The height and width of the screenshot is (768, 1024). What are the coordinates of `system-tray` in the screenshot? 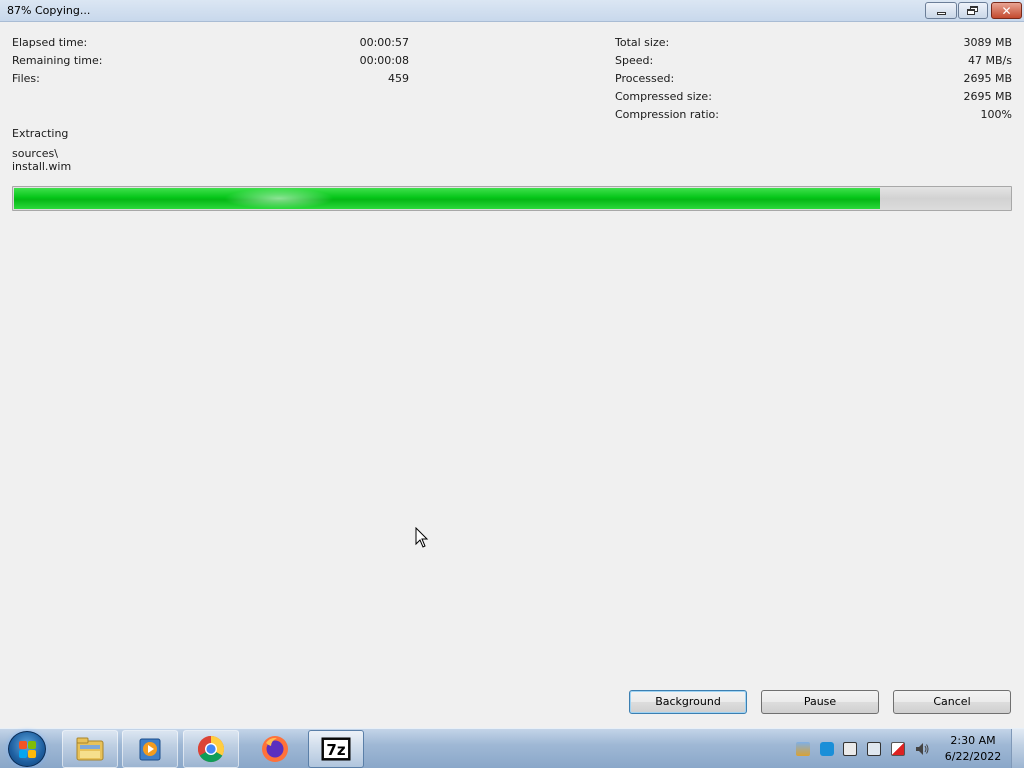 It's located at (865, 749).